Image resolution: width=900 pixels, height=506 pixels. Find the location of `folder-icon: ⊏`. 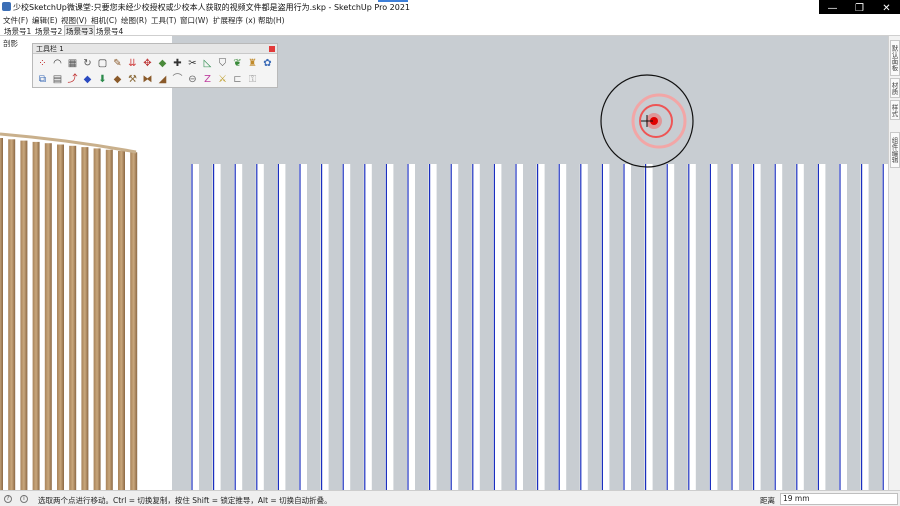

folder-icon: ⊏ is located at coordinates (237, 79).